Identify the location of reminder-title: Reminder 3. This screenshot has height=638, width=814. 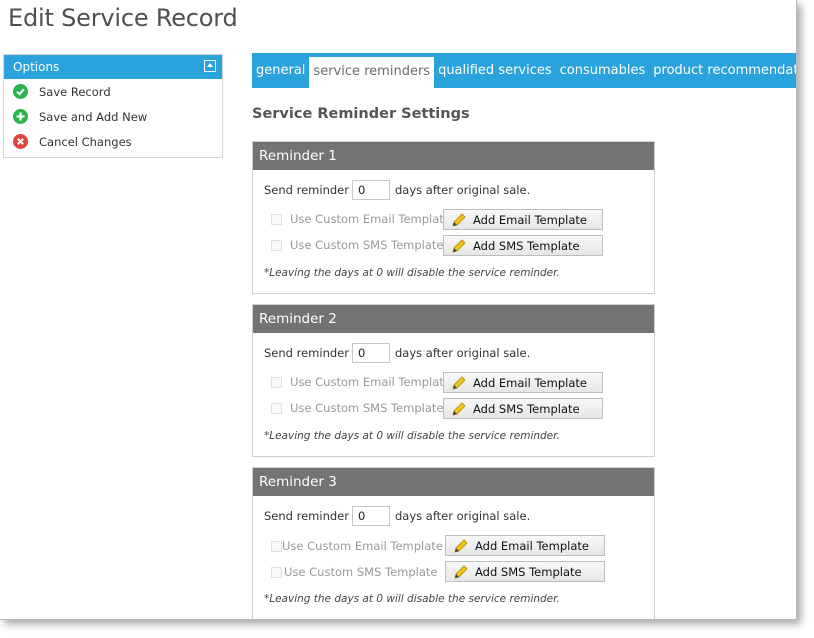
(453, 482).